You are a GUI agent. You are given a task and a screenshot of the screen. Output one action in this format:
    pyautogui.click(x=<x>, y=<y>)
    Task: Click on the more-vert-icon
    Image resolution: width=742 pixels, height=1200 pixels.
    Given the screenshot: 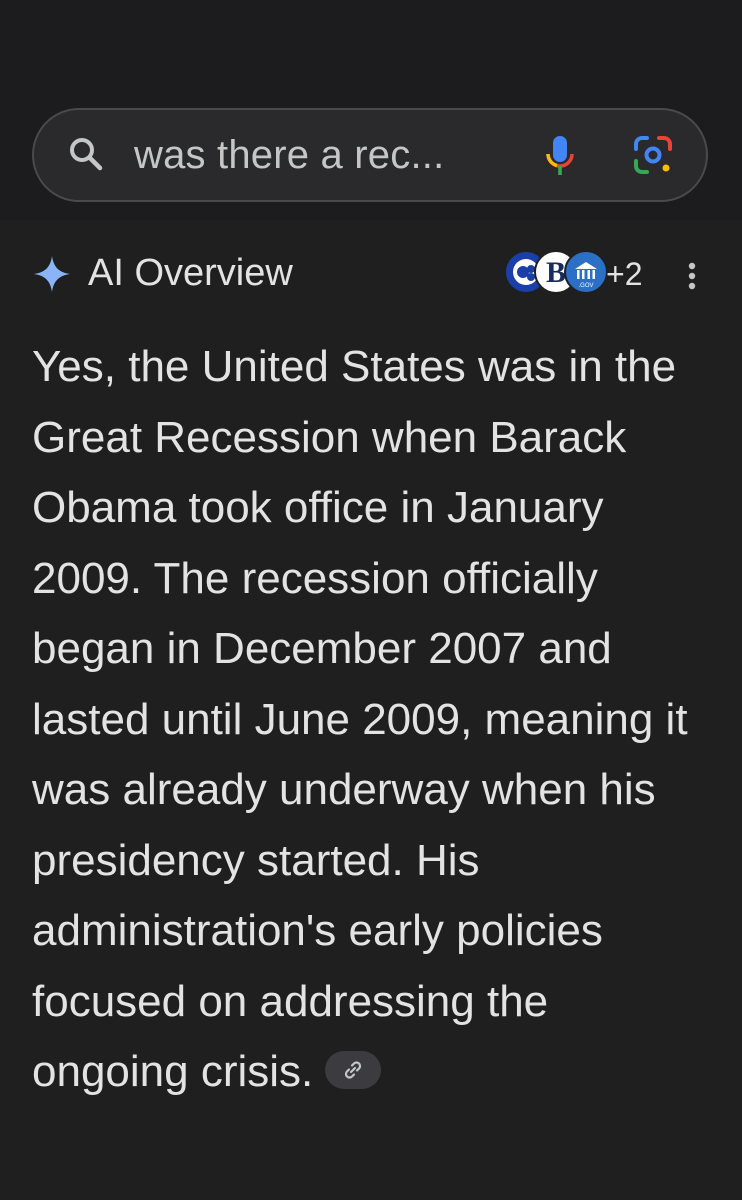 What is the action you would take?
    pyautogui.click(x=692, y=276)
    